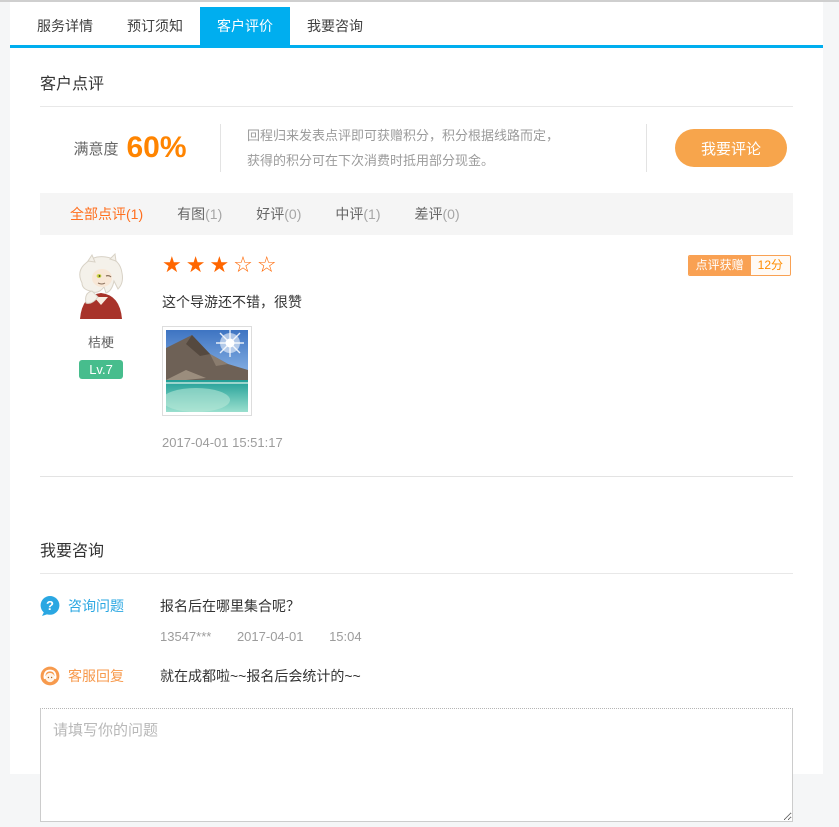  What do you see at coordinates (278, 214) in the screenshot?
I see `filter-positive: 好评(0)` at bounding box center [278, 214].